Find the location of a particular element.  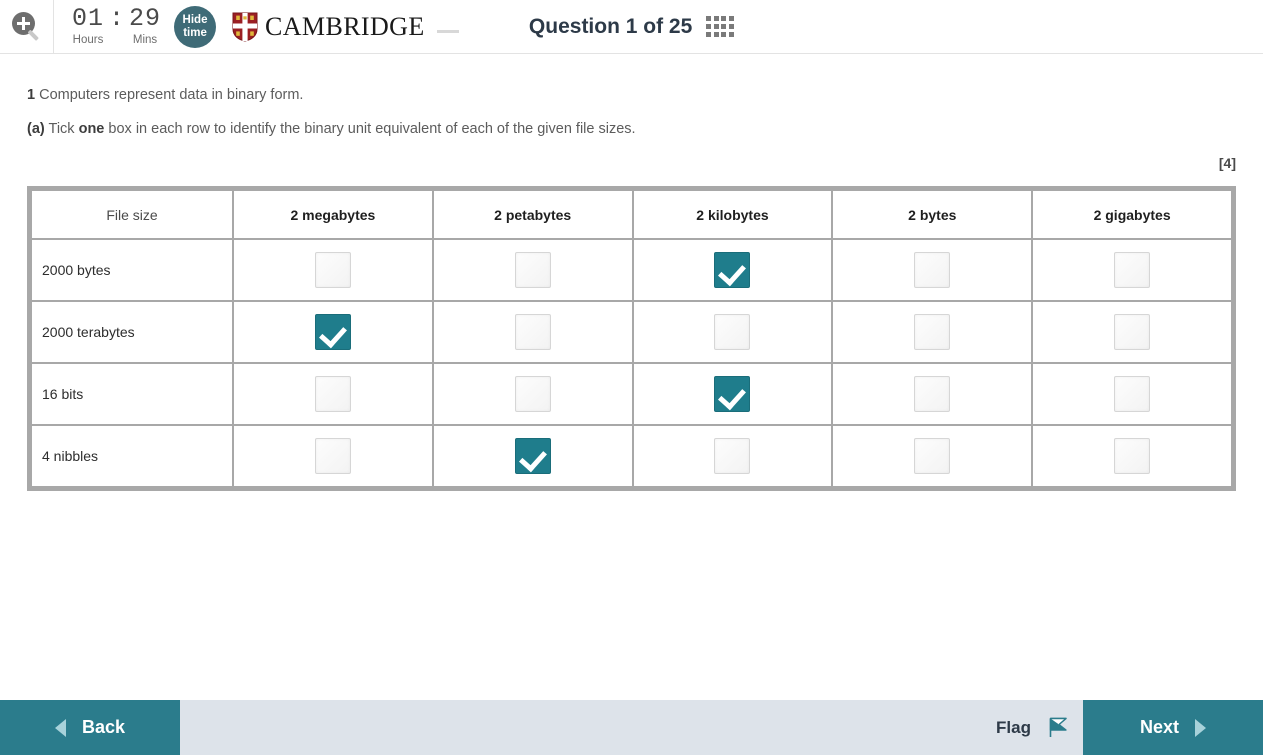

marks-indicator: [4] is located at coordinates (1227, 163).